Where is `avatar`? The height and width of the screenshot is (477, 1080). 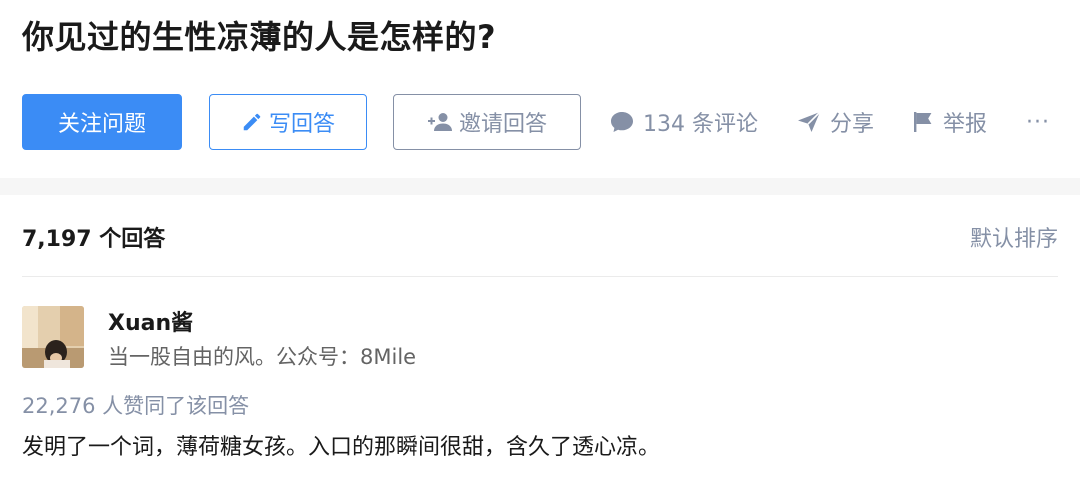
avatar is located at coordinates (53, 337).